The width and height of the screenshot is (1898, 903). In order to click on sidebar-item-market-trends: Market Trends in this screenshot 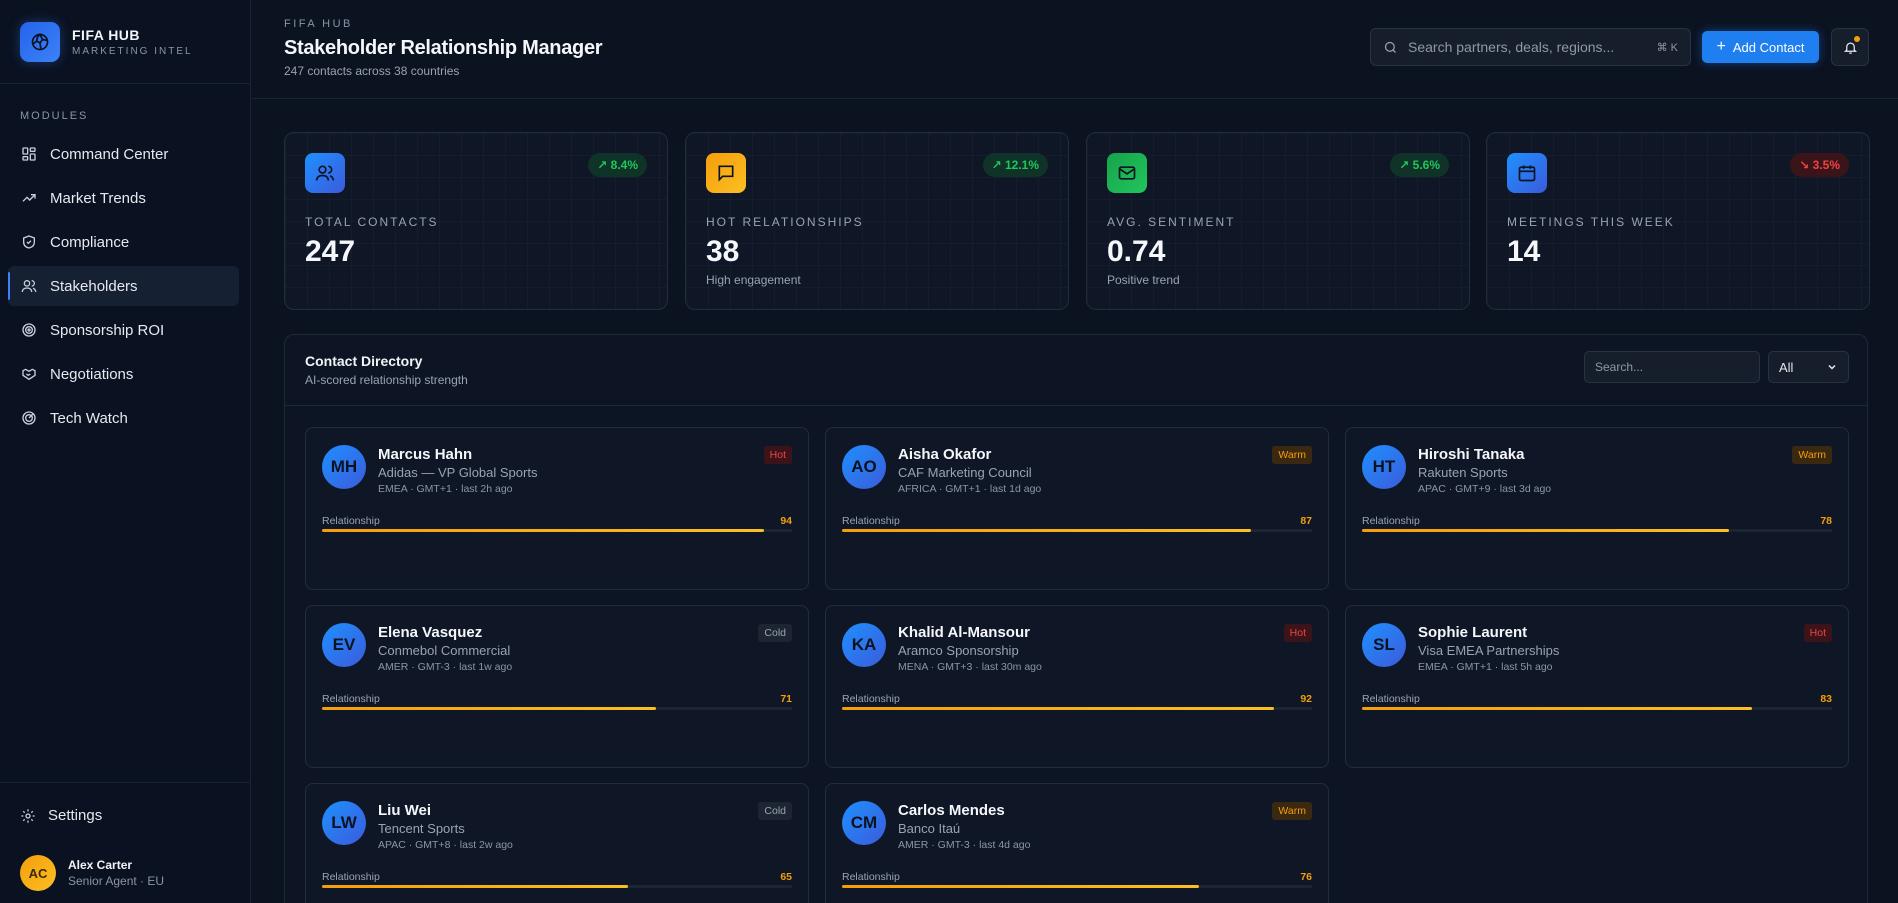, I will do `click(123, 198)`.